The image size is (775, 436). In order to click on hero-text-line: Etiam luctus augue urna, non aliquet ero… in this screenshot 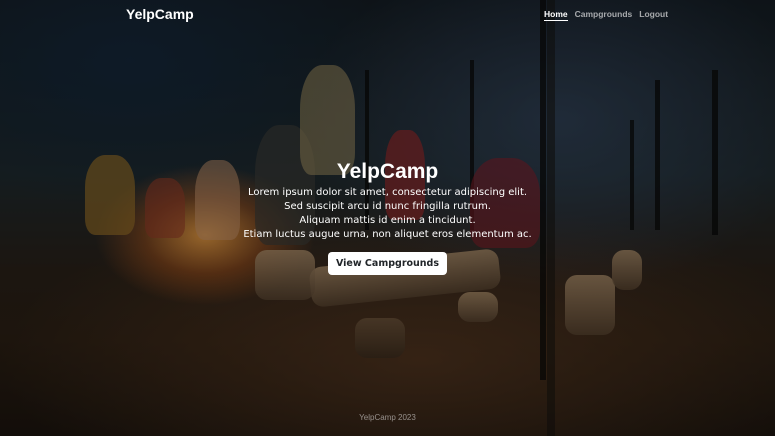, I will do `click(387, 234)`.